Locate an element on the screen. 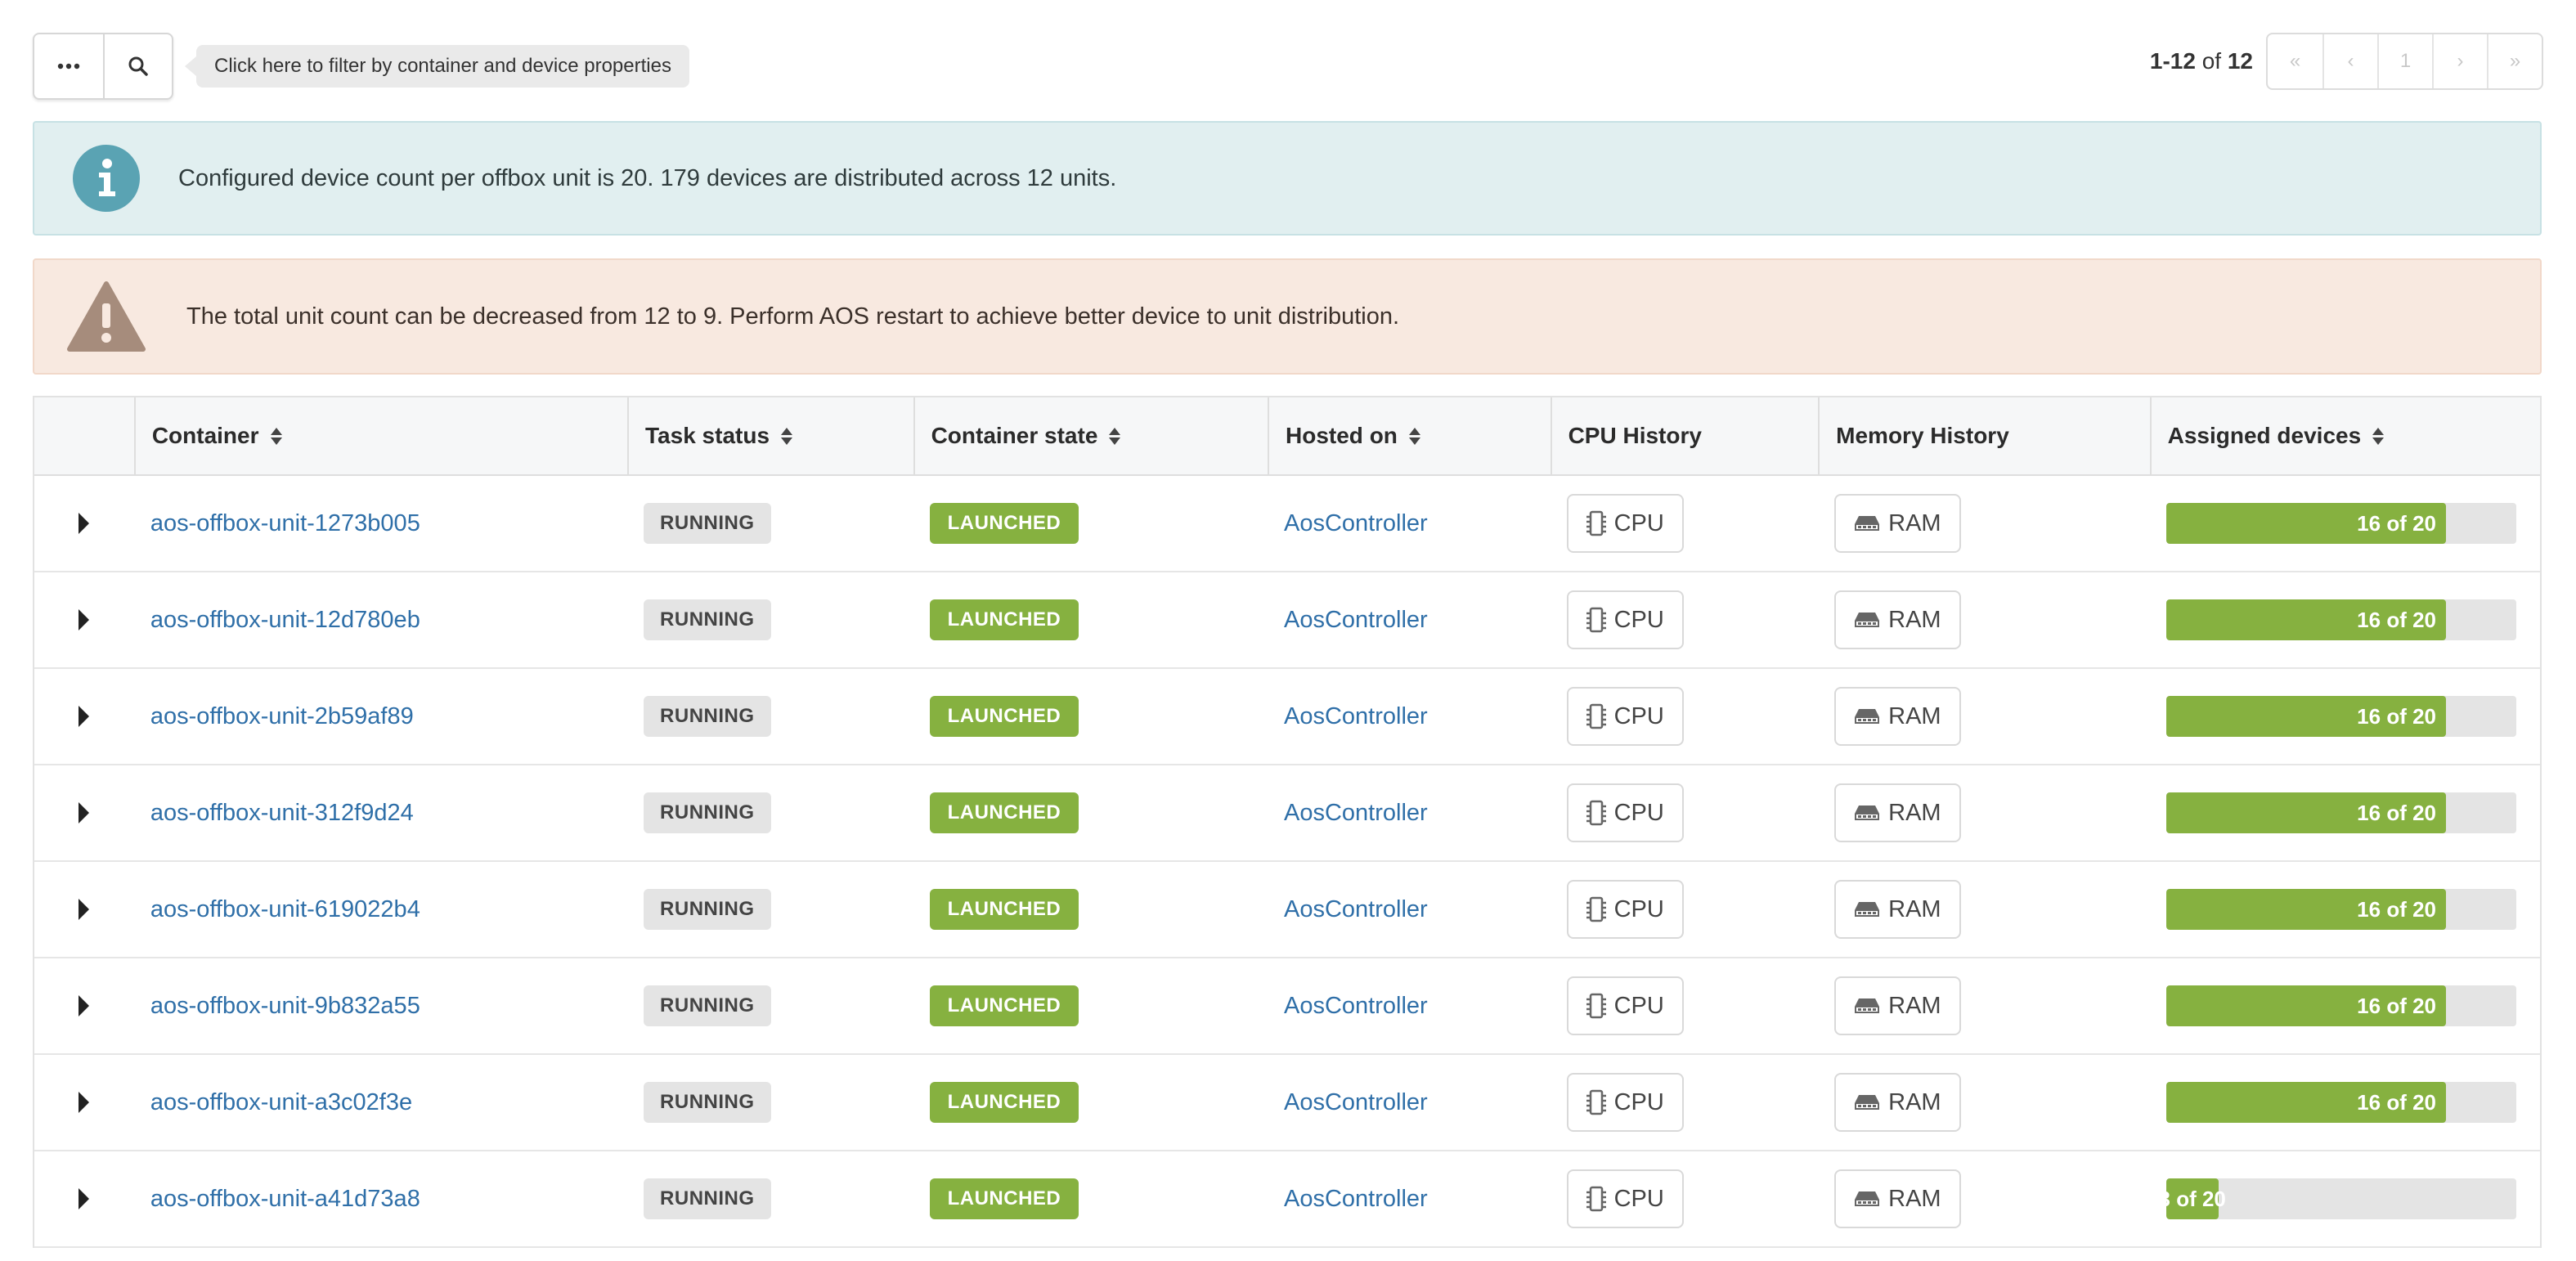 This screenshot has width=2576, height=1261. column-header-hosted-on: Hosted on is located at coordinates (1410, 436).